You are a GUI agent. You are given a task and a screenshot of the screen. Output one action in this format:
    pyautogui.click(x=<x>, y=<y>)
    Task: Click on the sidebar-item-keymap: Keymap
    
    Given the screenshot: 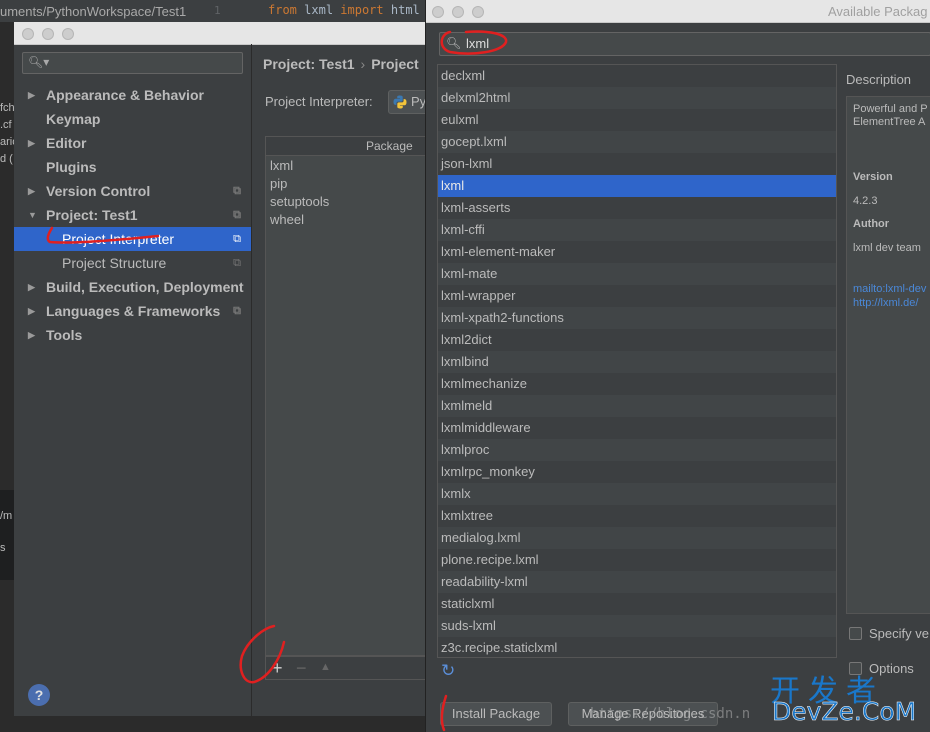 What is the action you would take?
    pyautogui.click(x=132, y=119)
    